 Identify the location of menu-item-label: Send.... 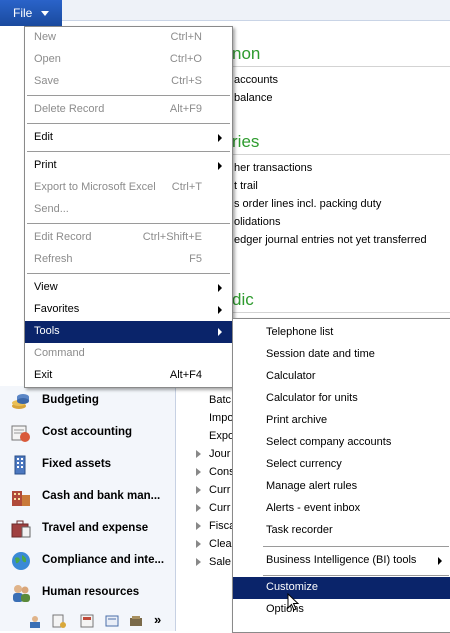
(51, 209).